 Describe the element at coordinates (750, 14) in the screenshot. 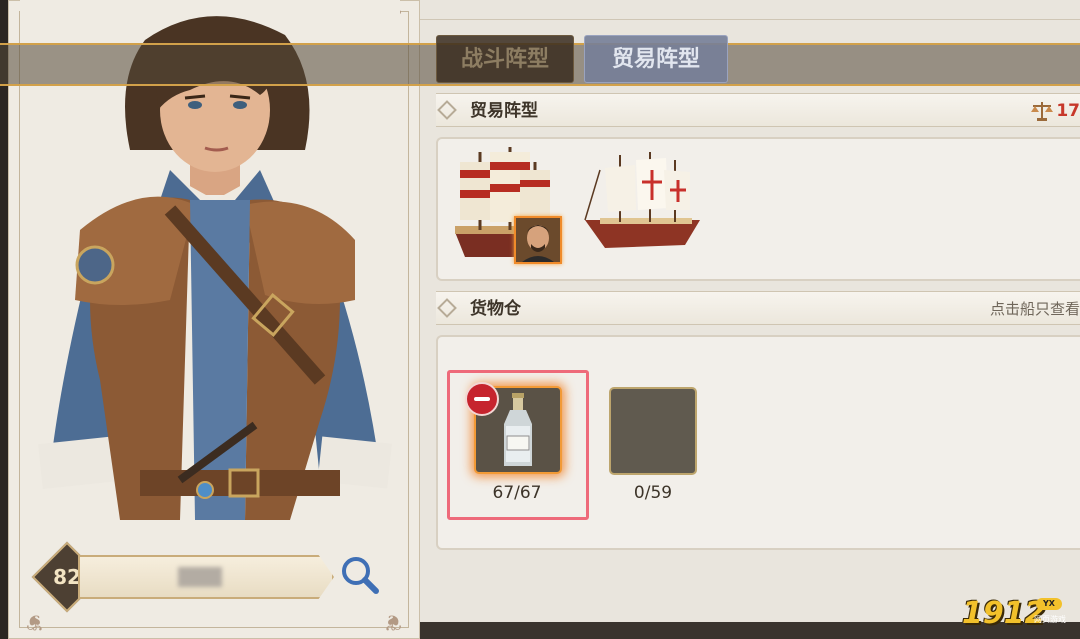

I see `panel-top-border` at that location.